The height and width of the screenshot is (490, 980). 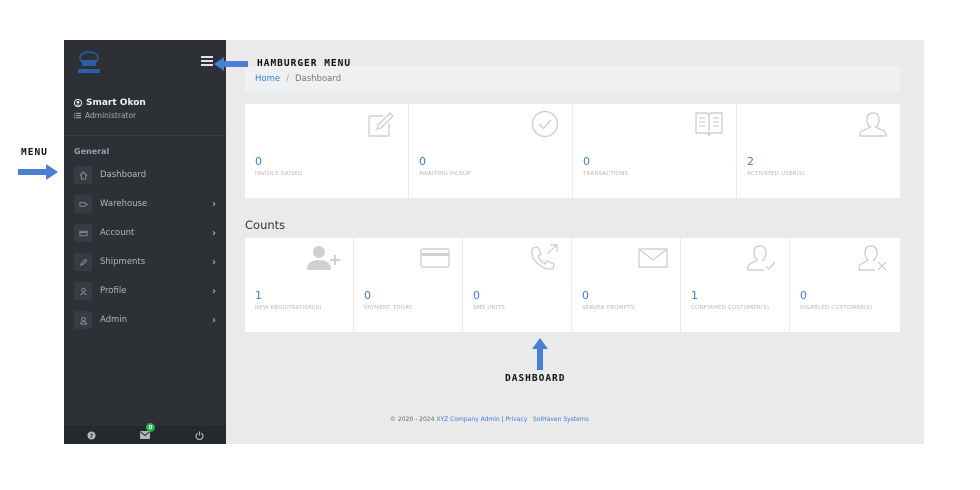 I want to click on user-plus-icon, so click(x=323, y=260).